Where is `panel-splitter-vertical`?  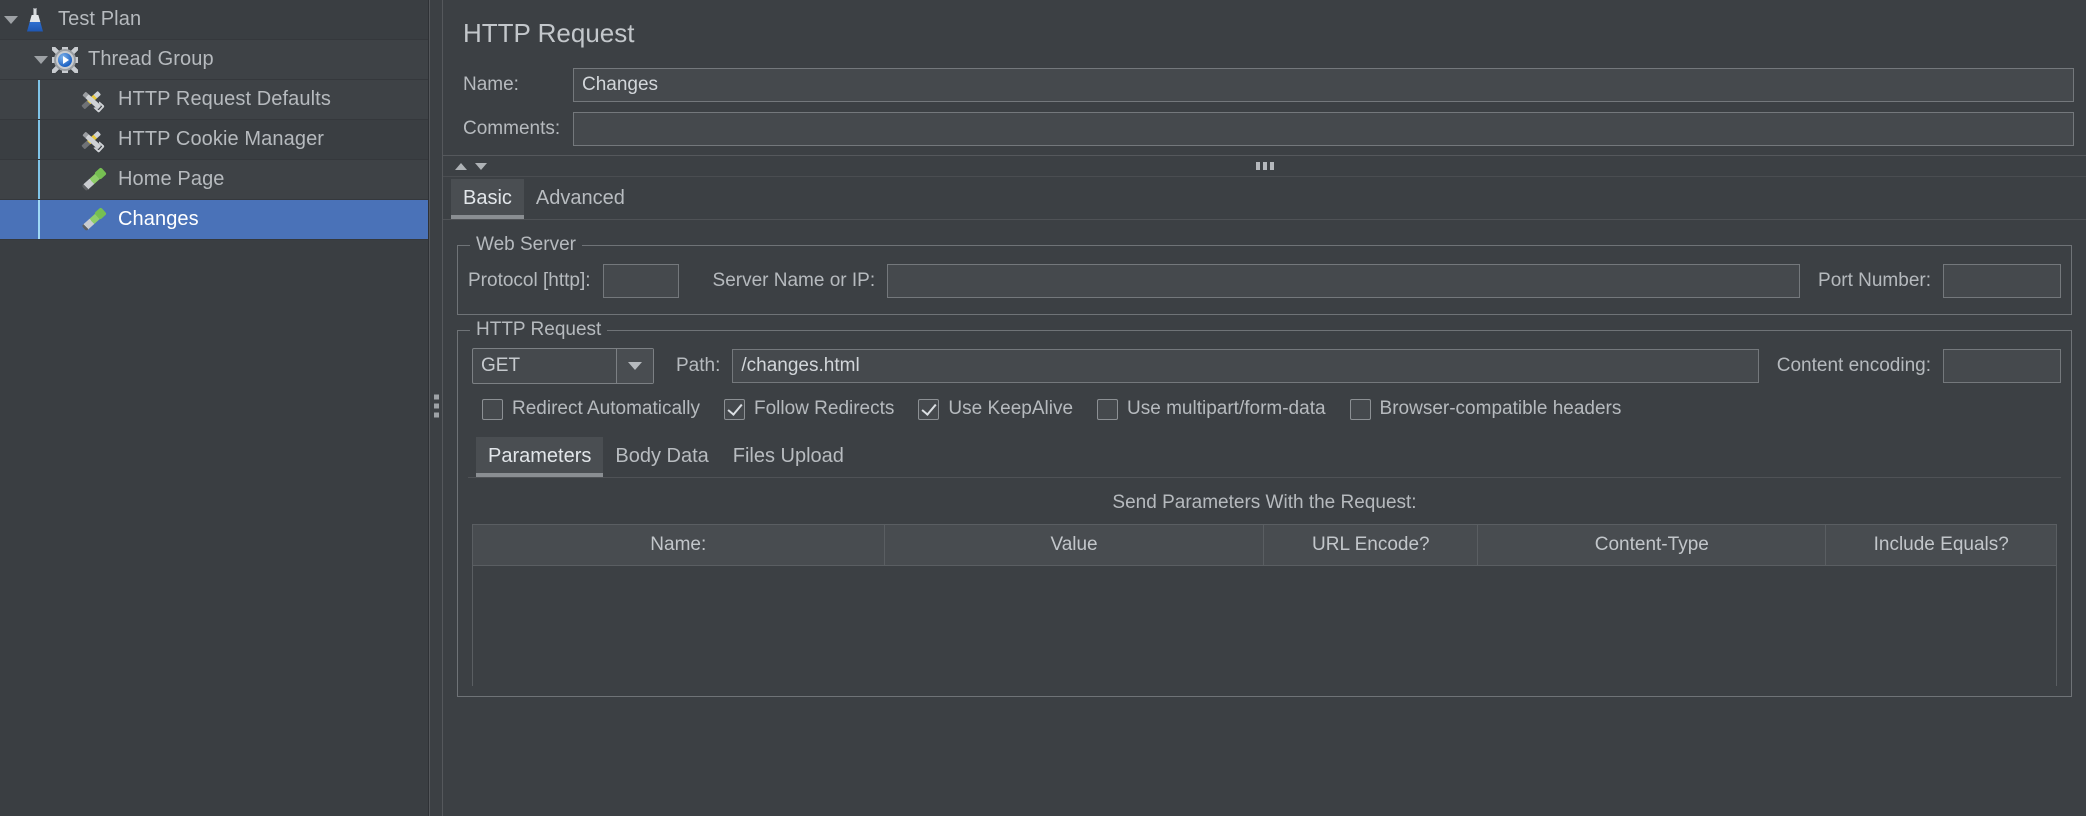
panel-splitter-vertical is located at coordinates (436, 408).